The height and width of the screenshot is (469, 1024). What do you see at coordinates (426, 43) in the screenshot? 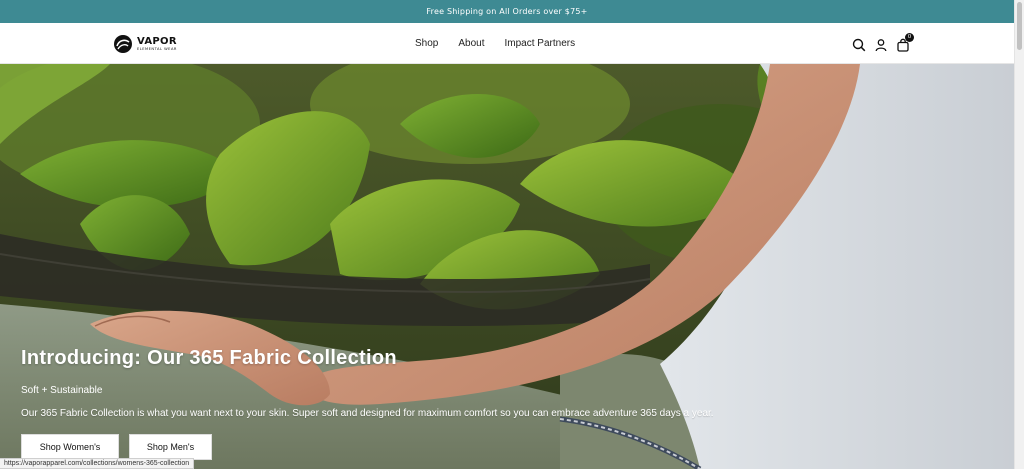
I see `nav-item-shop: Shop` at bounding box center [426, 43].